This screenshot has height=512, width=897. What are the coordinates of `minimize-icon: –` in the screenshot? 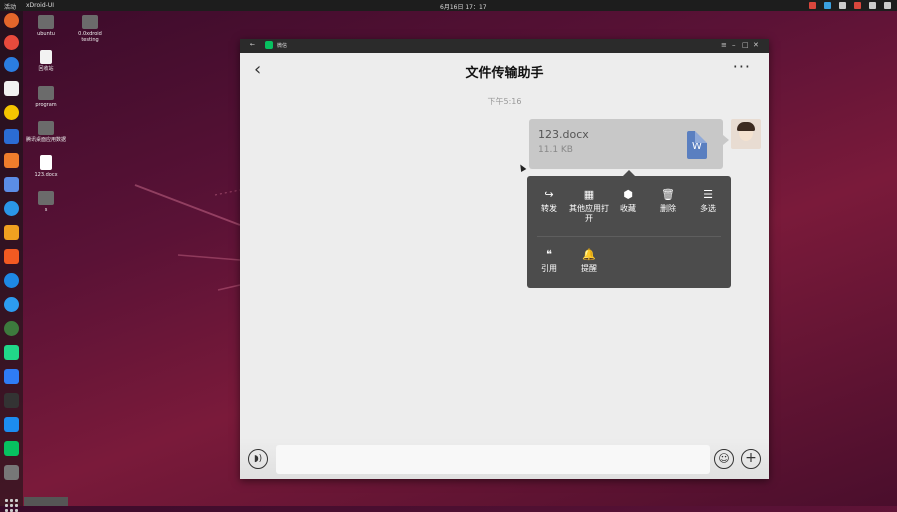 It's located at (734, 45).